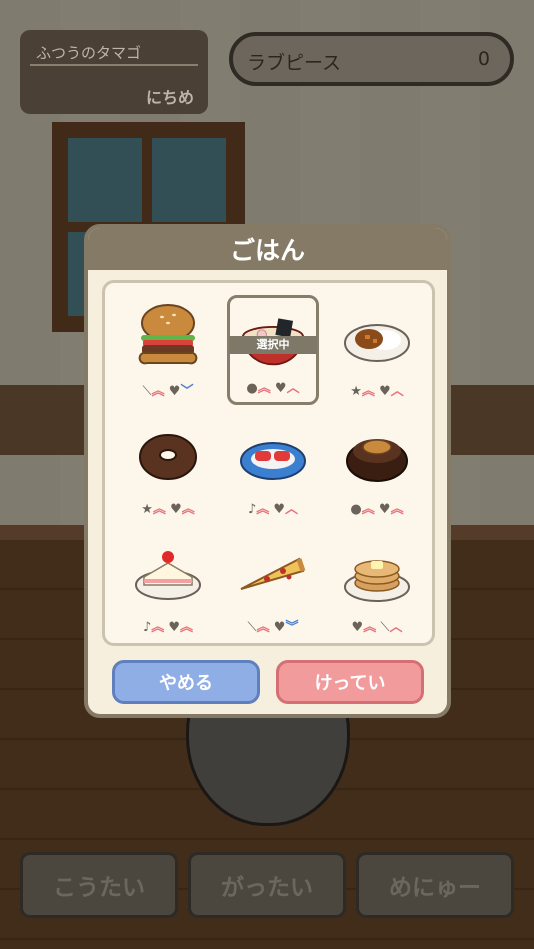 The height and width of the screenshot is (949, 534). Describe the element at coordinates (273, 388) in the screenshot. I see `food-stats: ●︽ ♥︿` at that location.